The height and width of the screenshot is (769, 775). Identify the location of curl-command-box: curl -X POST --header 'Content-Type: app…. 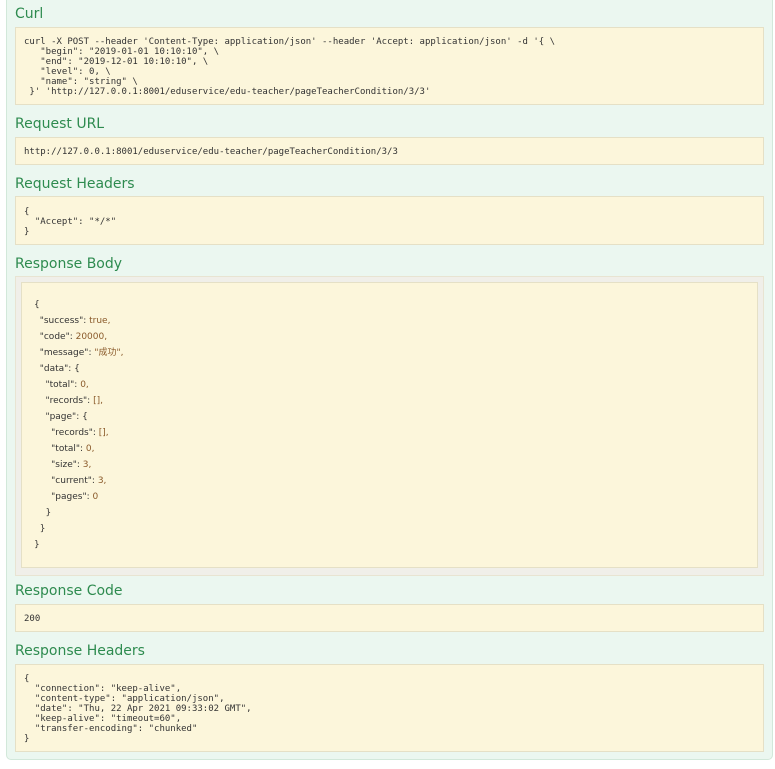
(389, 66).